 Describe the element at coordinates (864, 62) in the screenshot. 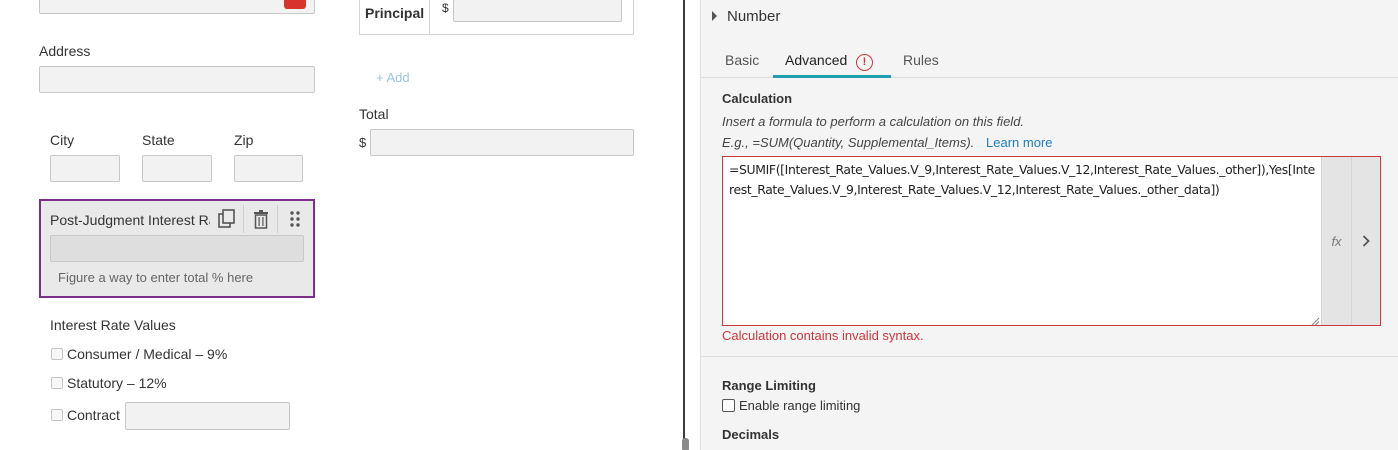

I see `error-alert-icon: !` at that location.